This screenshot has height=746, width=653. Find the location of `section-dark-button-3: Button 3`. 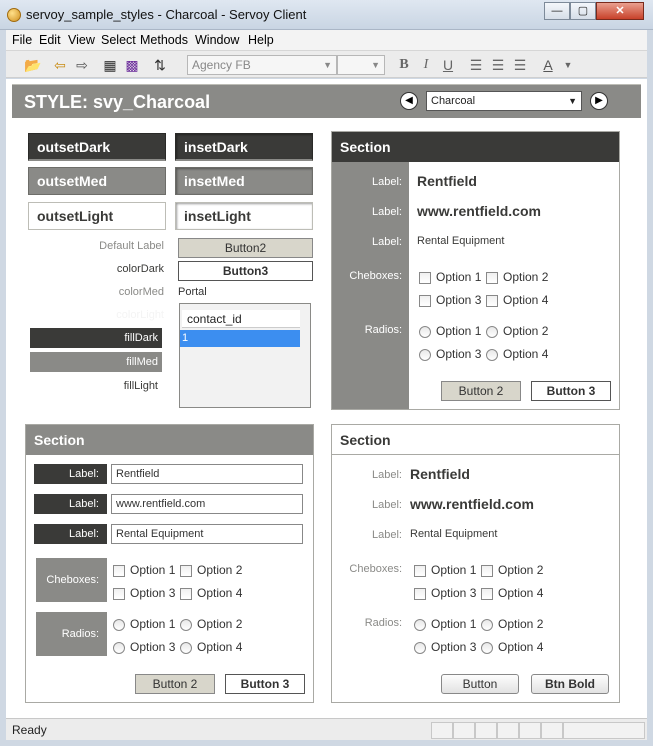

section-dark-button-3: Button 3 is located at coordinates (571, 391).